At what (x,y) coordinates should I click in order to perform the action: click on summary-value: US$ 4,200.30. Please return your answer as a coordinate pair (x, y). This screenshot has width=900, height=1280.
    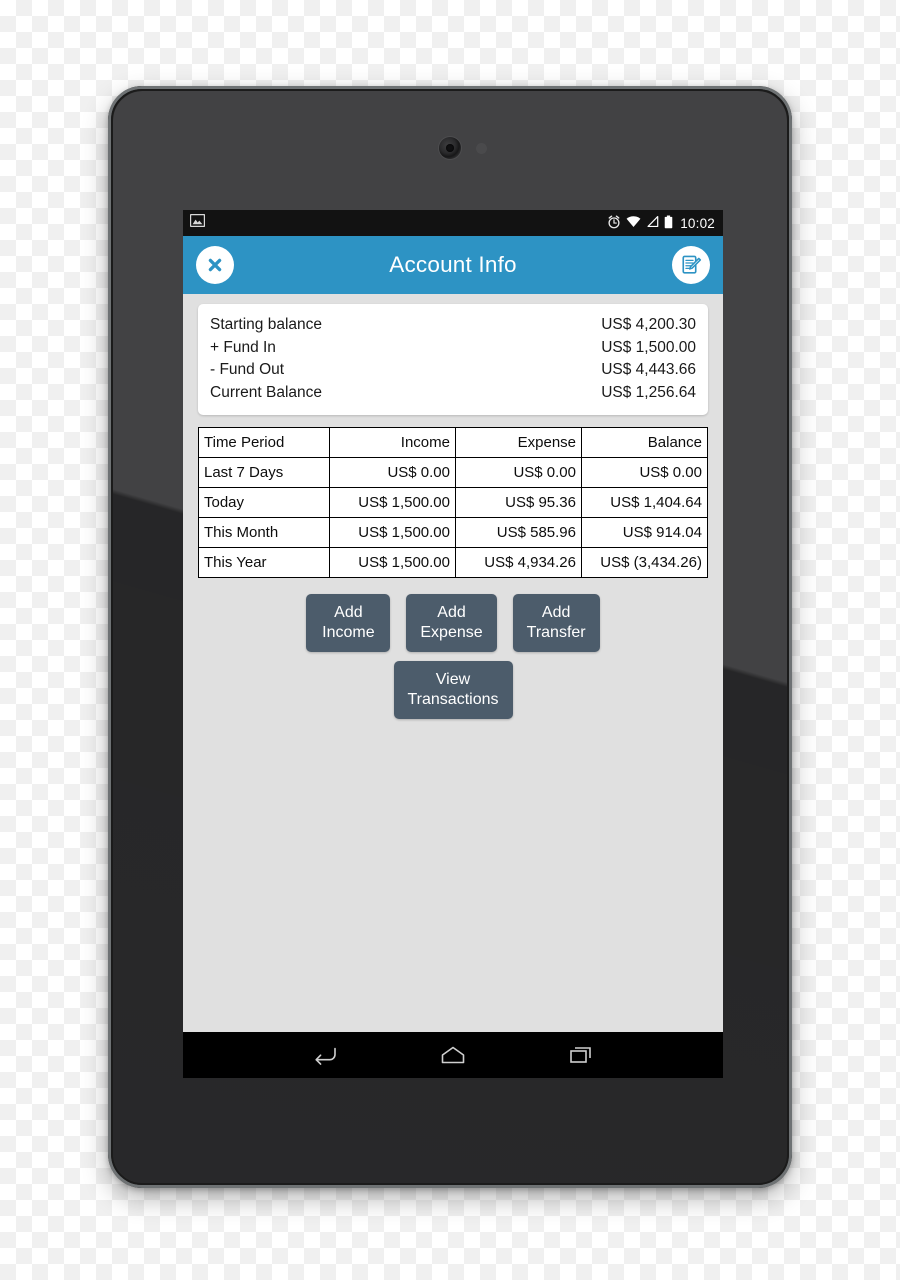
    Looking at the image, I should click on (648, 324).